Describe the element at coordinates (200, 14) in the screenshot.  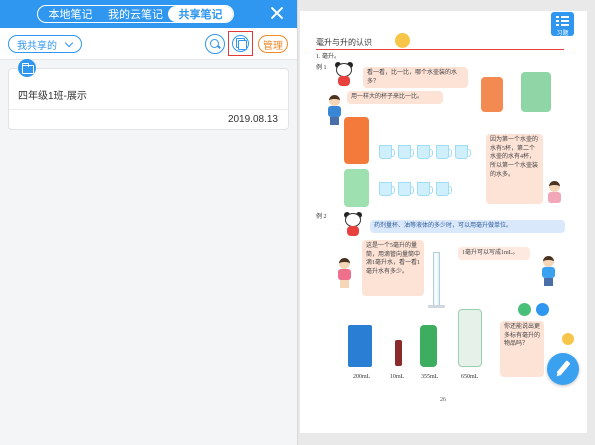
I see `tab-shared-notes: 共享笔记` at that location.